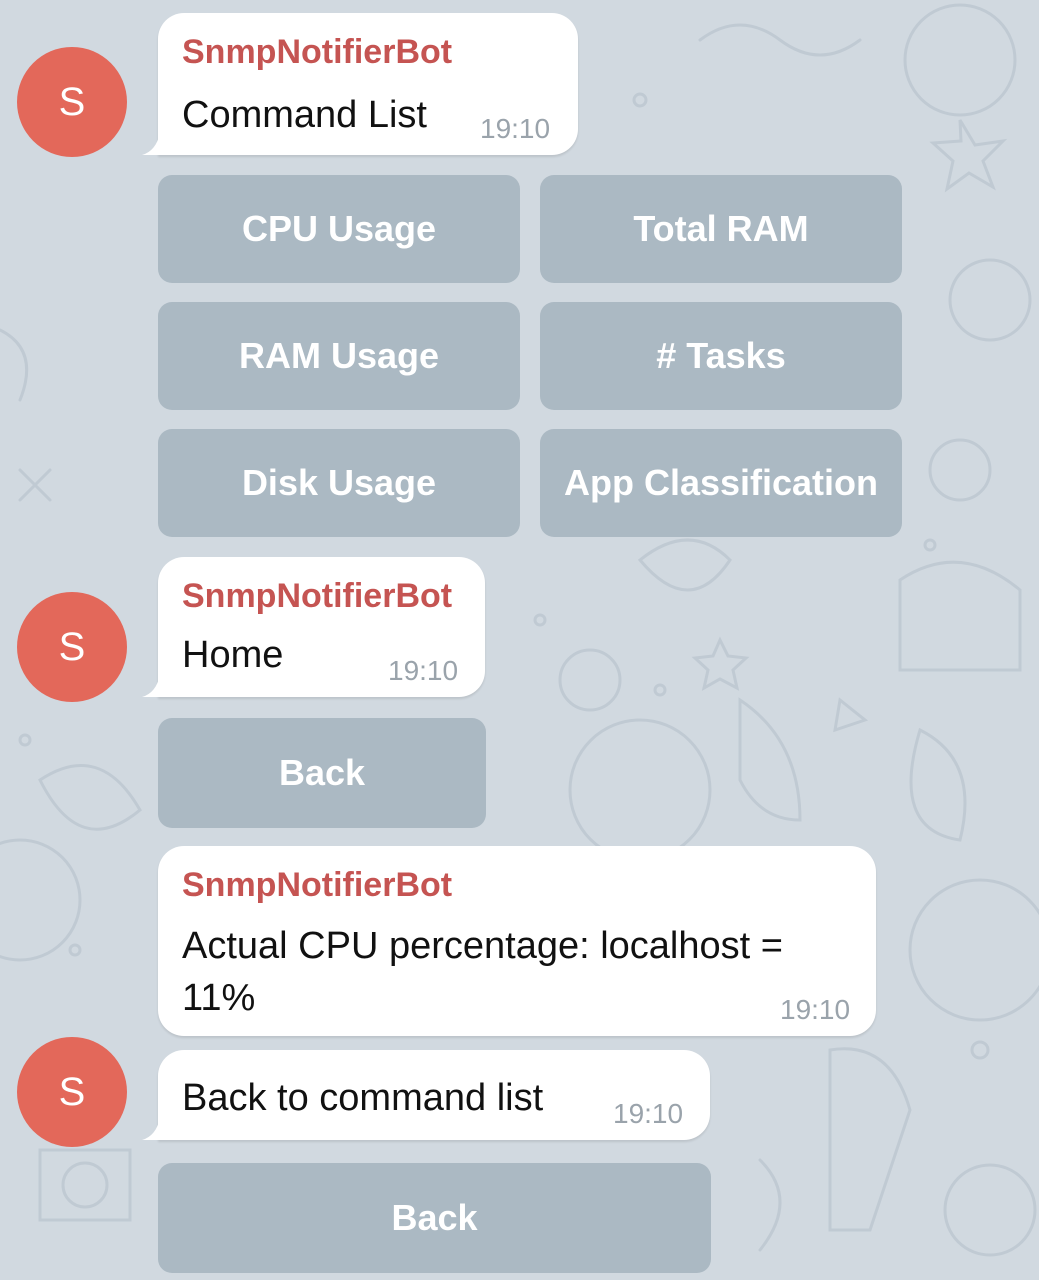 The image size is (1039, 1280). What do you see at coordinates (482, 972) in the screenshot?
I see `message-text: Actual CPU percentage: localhost = 11%` at bounding box center [482, 972].